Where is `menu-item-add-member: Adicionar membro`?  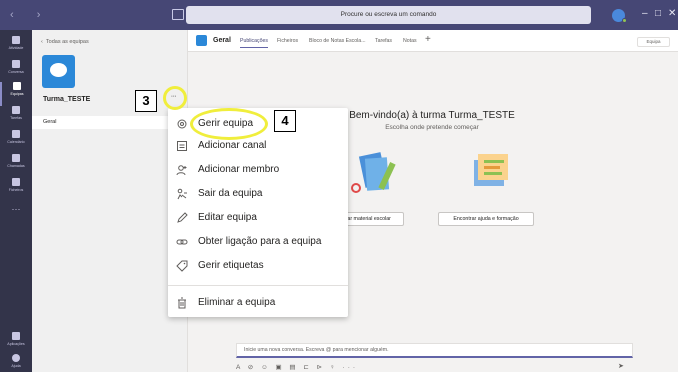 menu-item-add-member: Adicionar membro is located at coordinates (258, 170).